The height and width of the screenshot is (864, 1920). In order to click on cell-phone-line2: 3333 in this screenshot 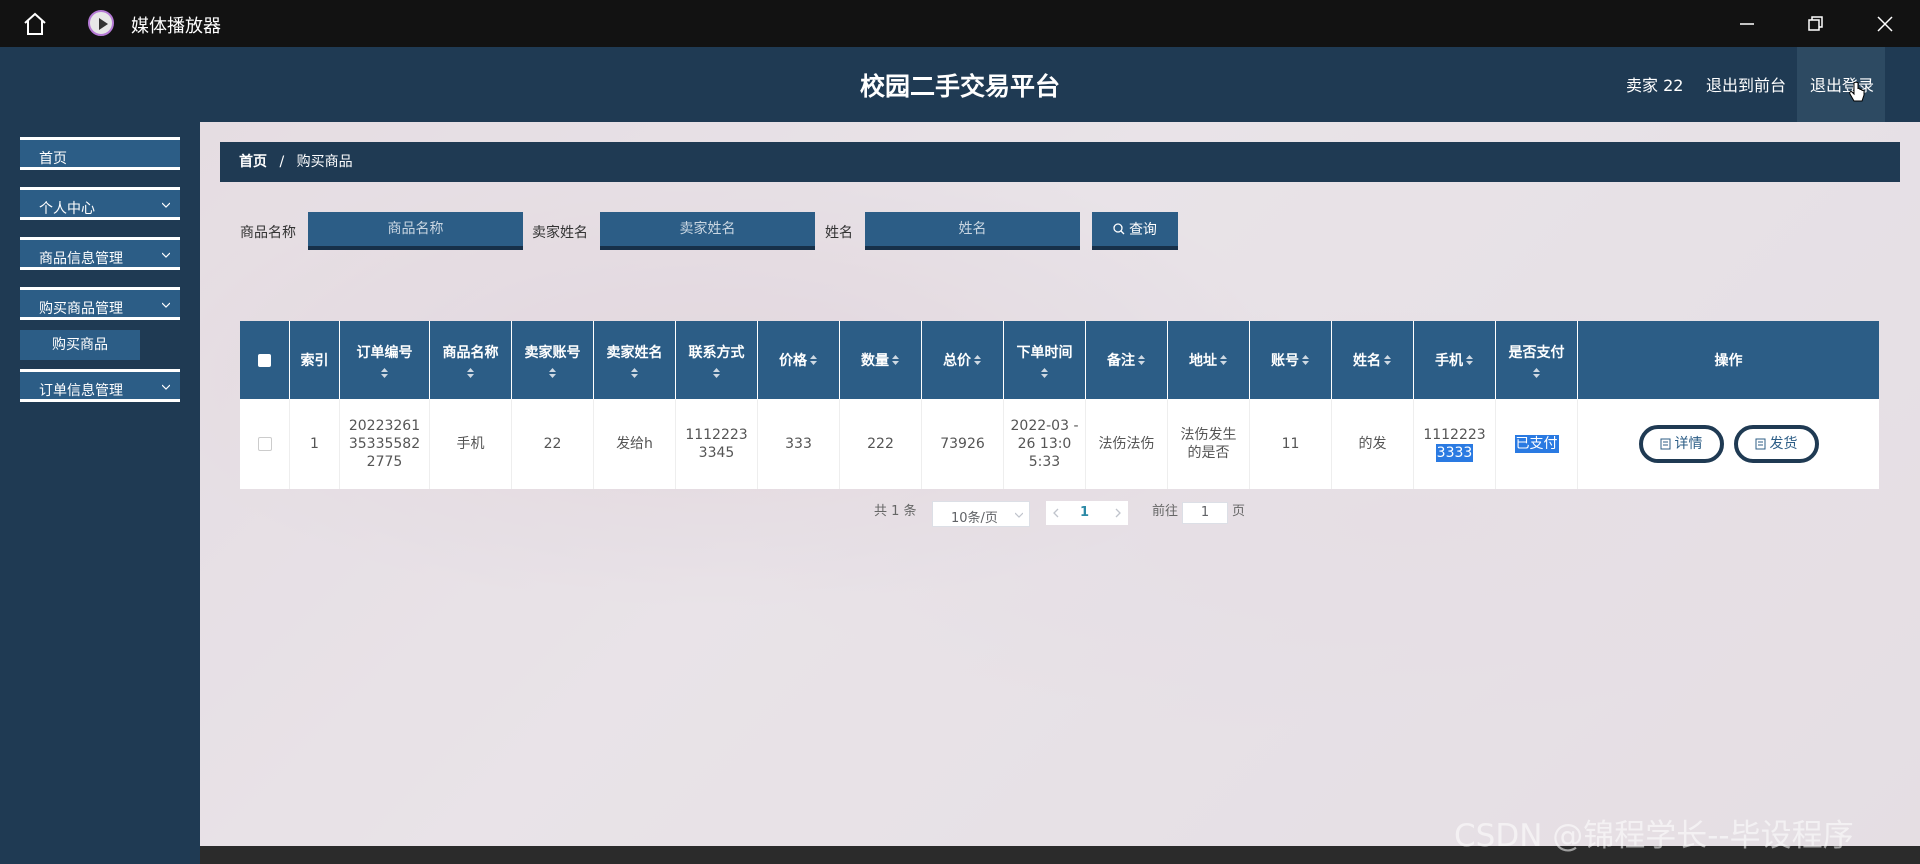, I will do `click(1454, 453)`.